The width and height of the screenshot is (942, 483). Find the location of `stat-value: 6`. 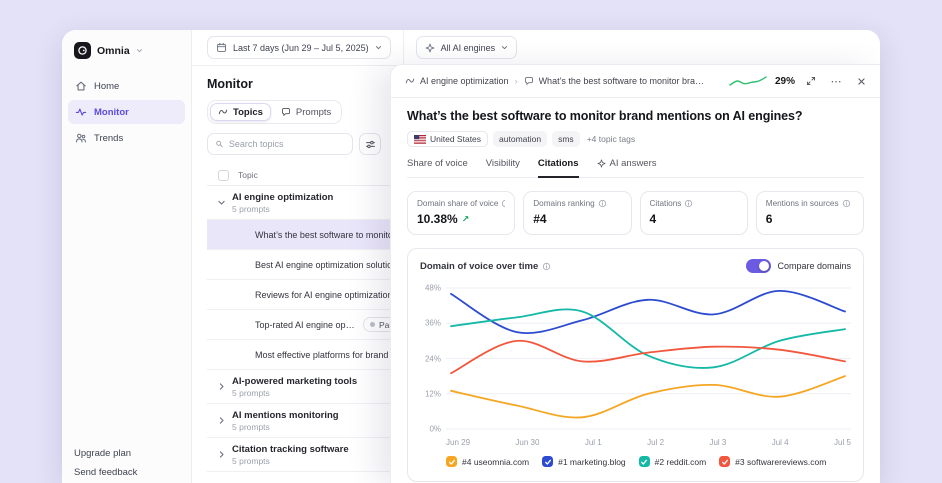

stat-value: 6 is located at coordinates (769, 219).